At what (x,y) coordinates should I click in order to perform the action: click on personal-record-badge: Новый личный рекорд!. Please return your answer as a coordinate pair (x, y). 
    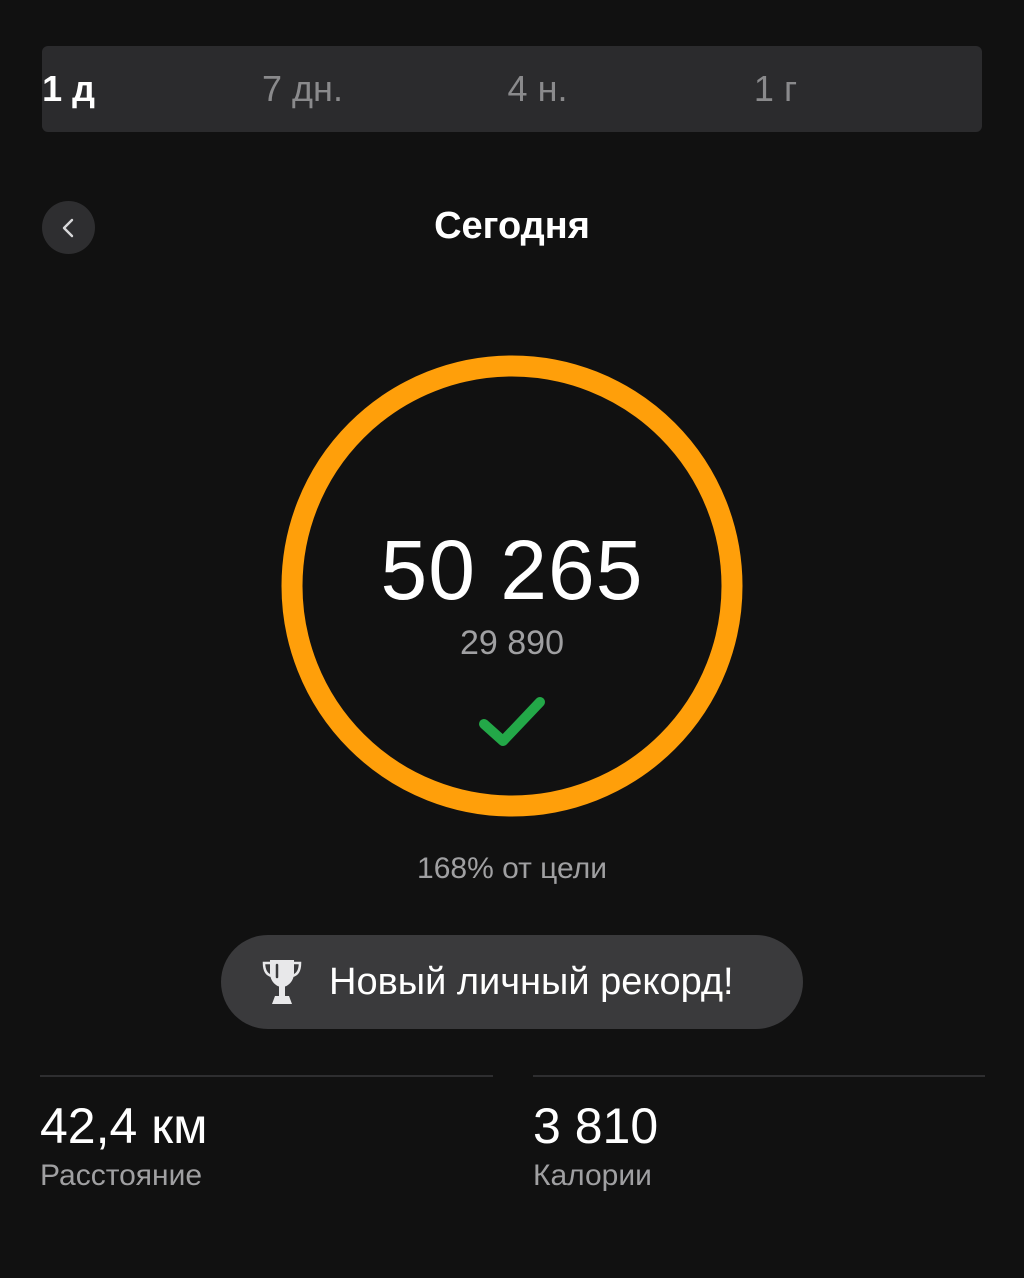
    Looking at the image, I should click on (512, 982).